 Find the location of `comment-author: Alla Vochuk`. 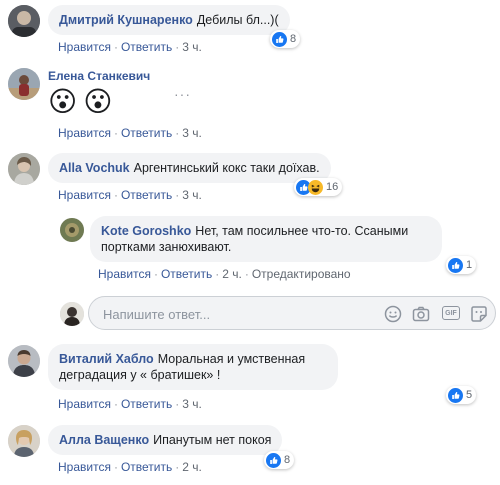

comment-author: Alla Vochuk is located at coordinates (94, 168).